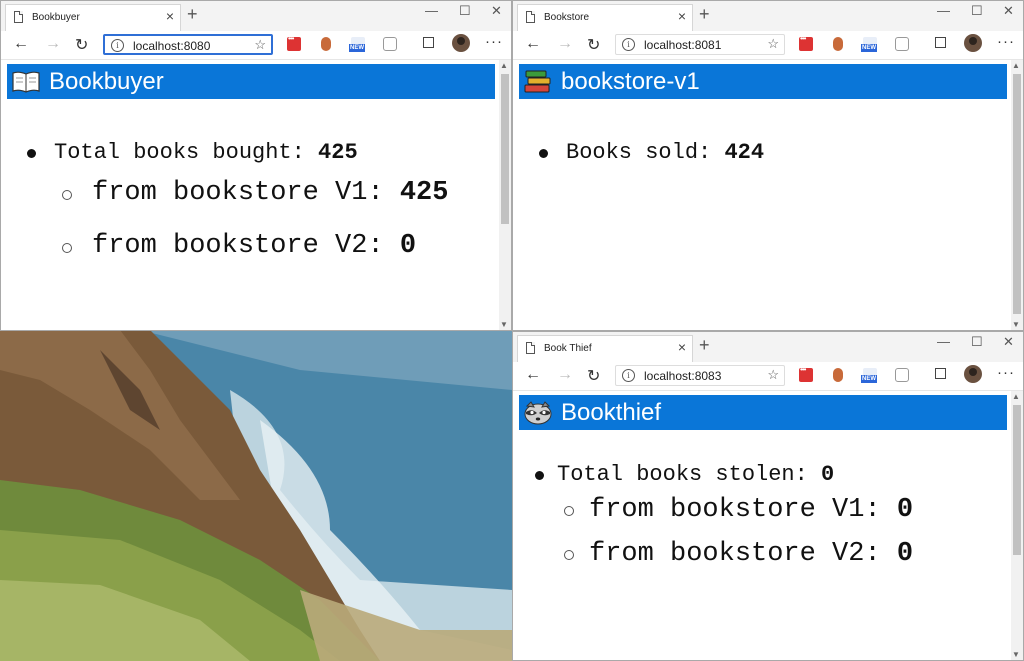 The width and height of the screenshot is (1024, 661). I want to click on open-book-icon, so click(26, 82).